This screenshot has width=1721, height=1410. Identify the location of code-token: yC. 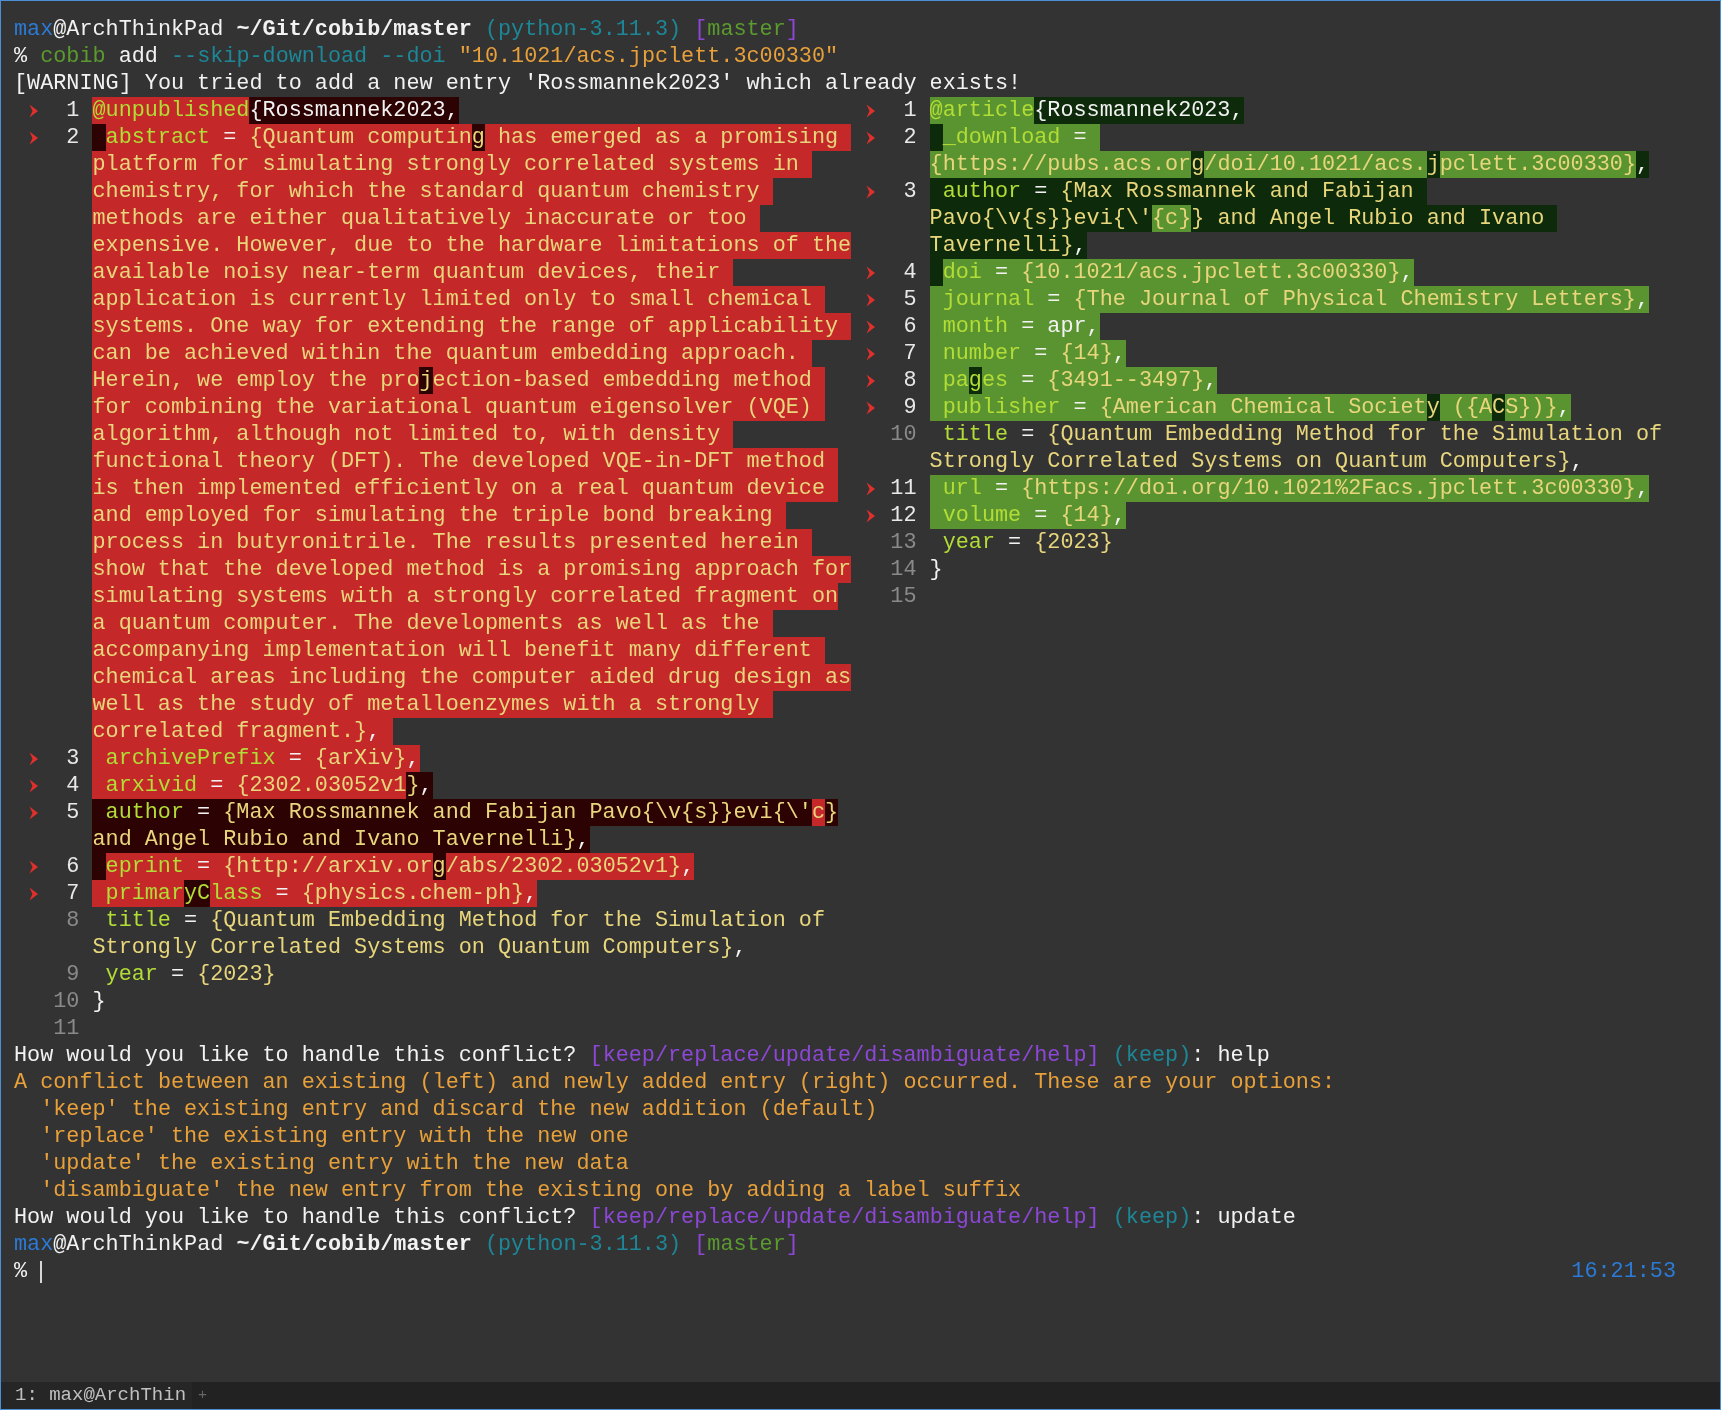
(197, 893).